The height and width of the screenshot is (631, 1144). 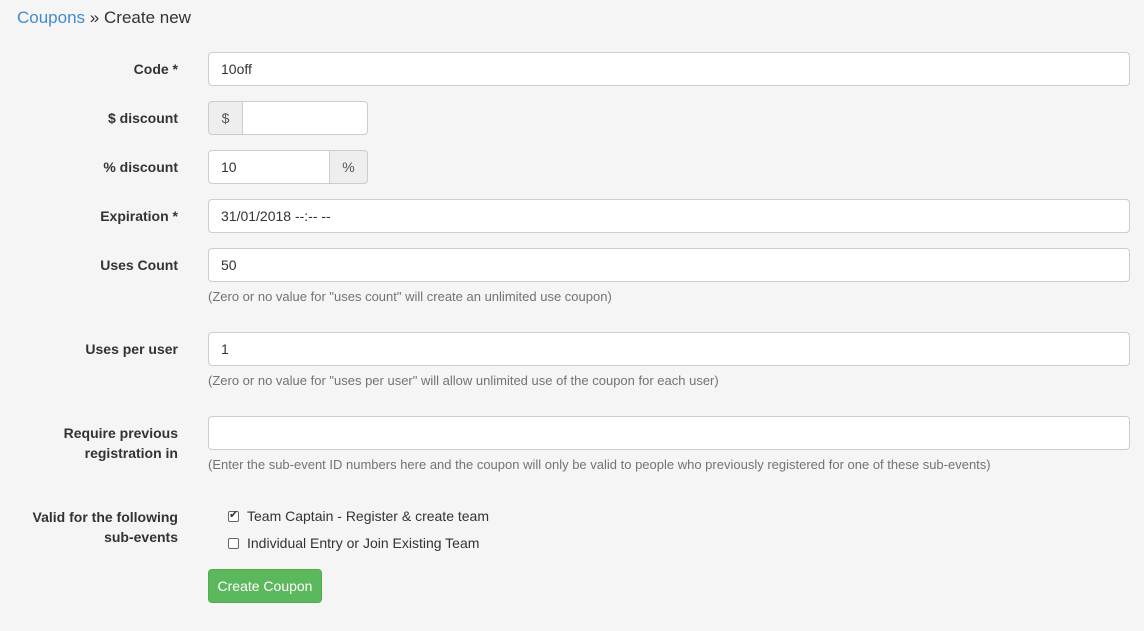 I want to click on breadcrumb: Coupons » Create new, so click(x=104, y=18).